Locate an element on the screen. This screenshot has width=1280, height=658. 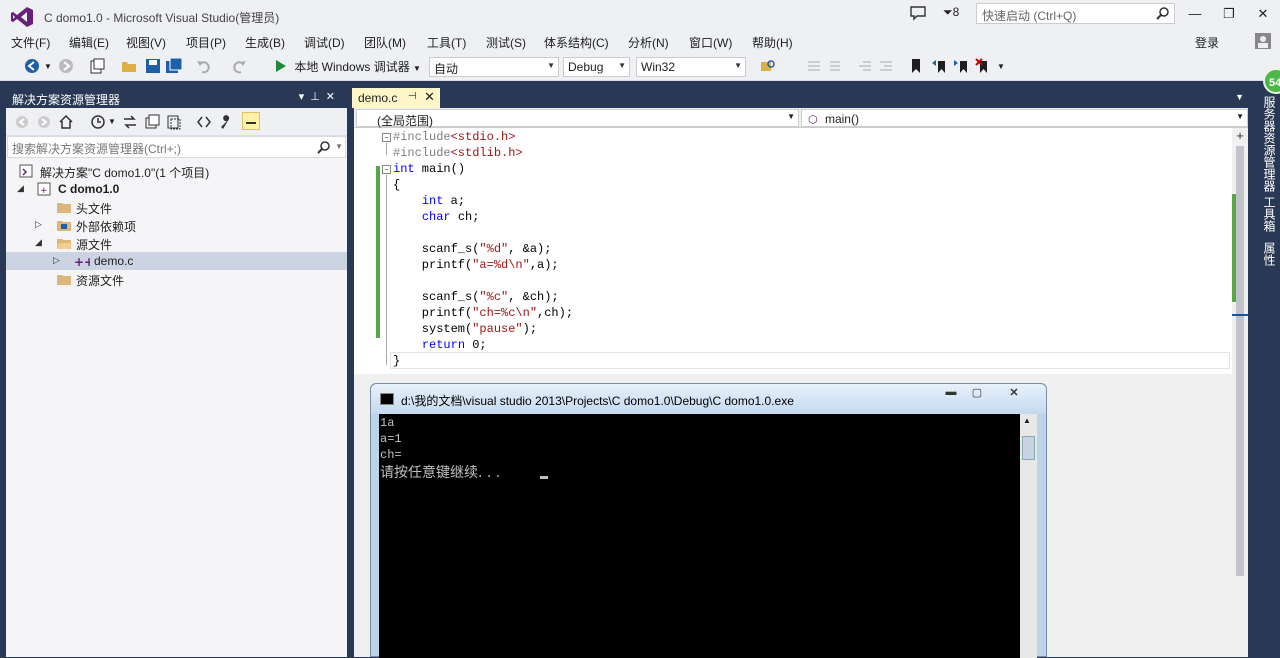
uncomment-icon is located at coordinates (834, 66).